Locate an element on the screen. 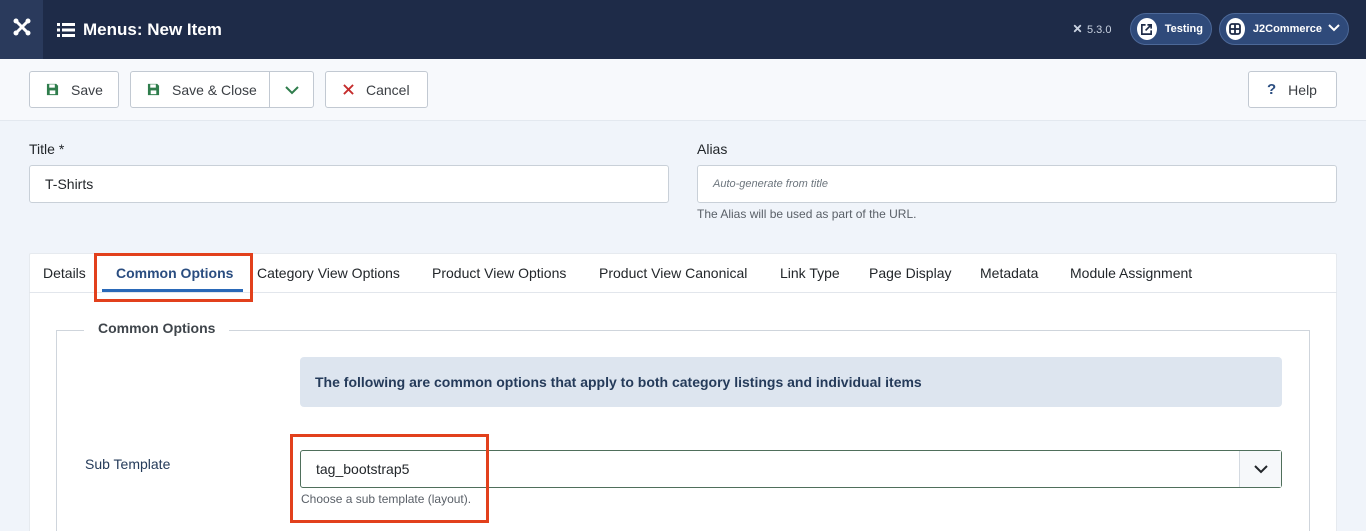  title-input: T-Shirts is located at coordinates (349, 184).